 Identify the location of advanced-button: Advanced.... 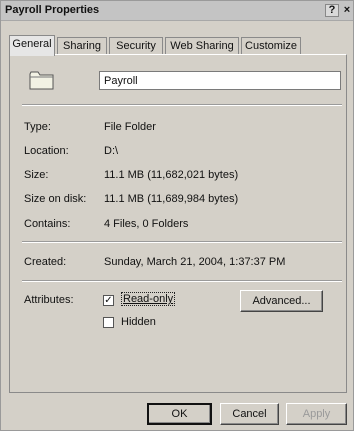
(281, 301).